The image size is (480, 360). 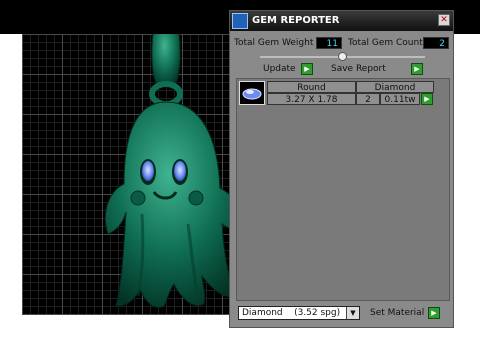 What do you see at coordinates (342, 56) in the screenshot?
I see `slider-knob` at bounding box center [342, 56].